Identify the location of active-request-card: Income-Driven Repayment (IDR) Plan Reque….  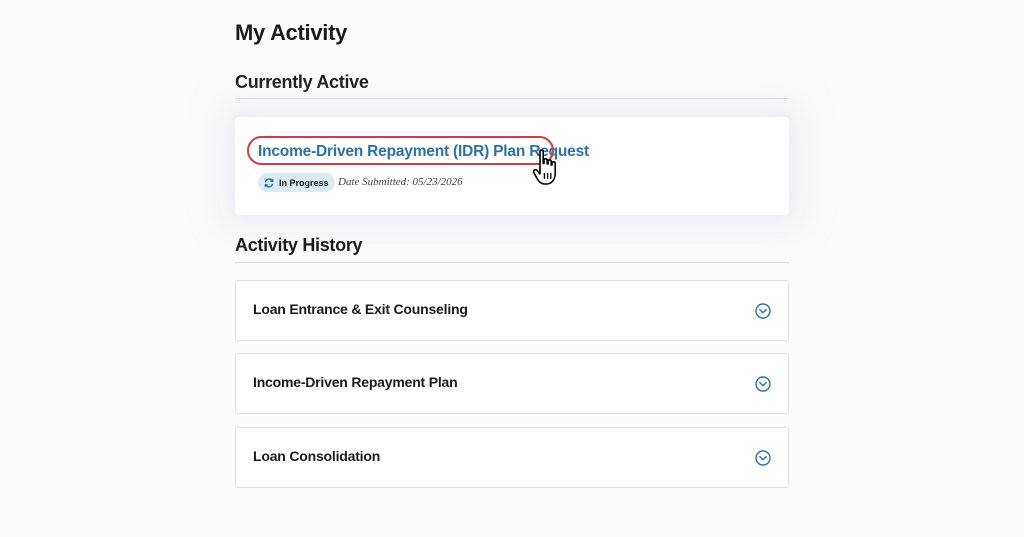
(512, 166).